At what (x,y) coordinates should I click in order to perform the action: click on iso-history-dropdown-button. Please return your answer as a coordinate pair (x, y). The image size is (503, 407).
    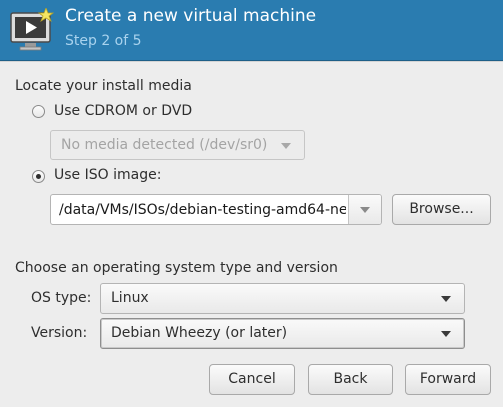
    Looking at the image, I should click on (364, 209).